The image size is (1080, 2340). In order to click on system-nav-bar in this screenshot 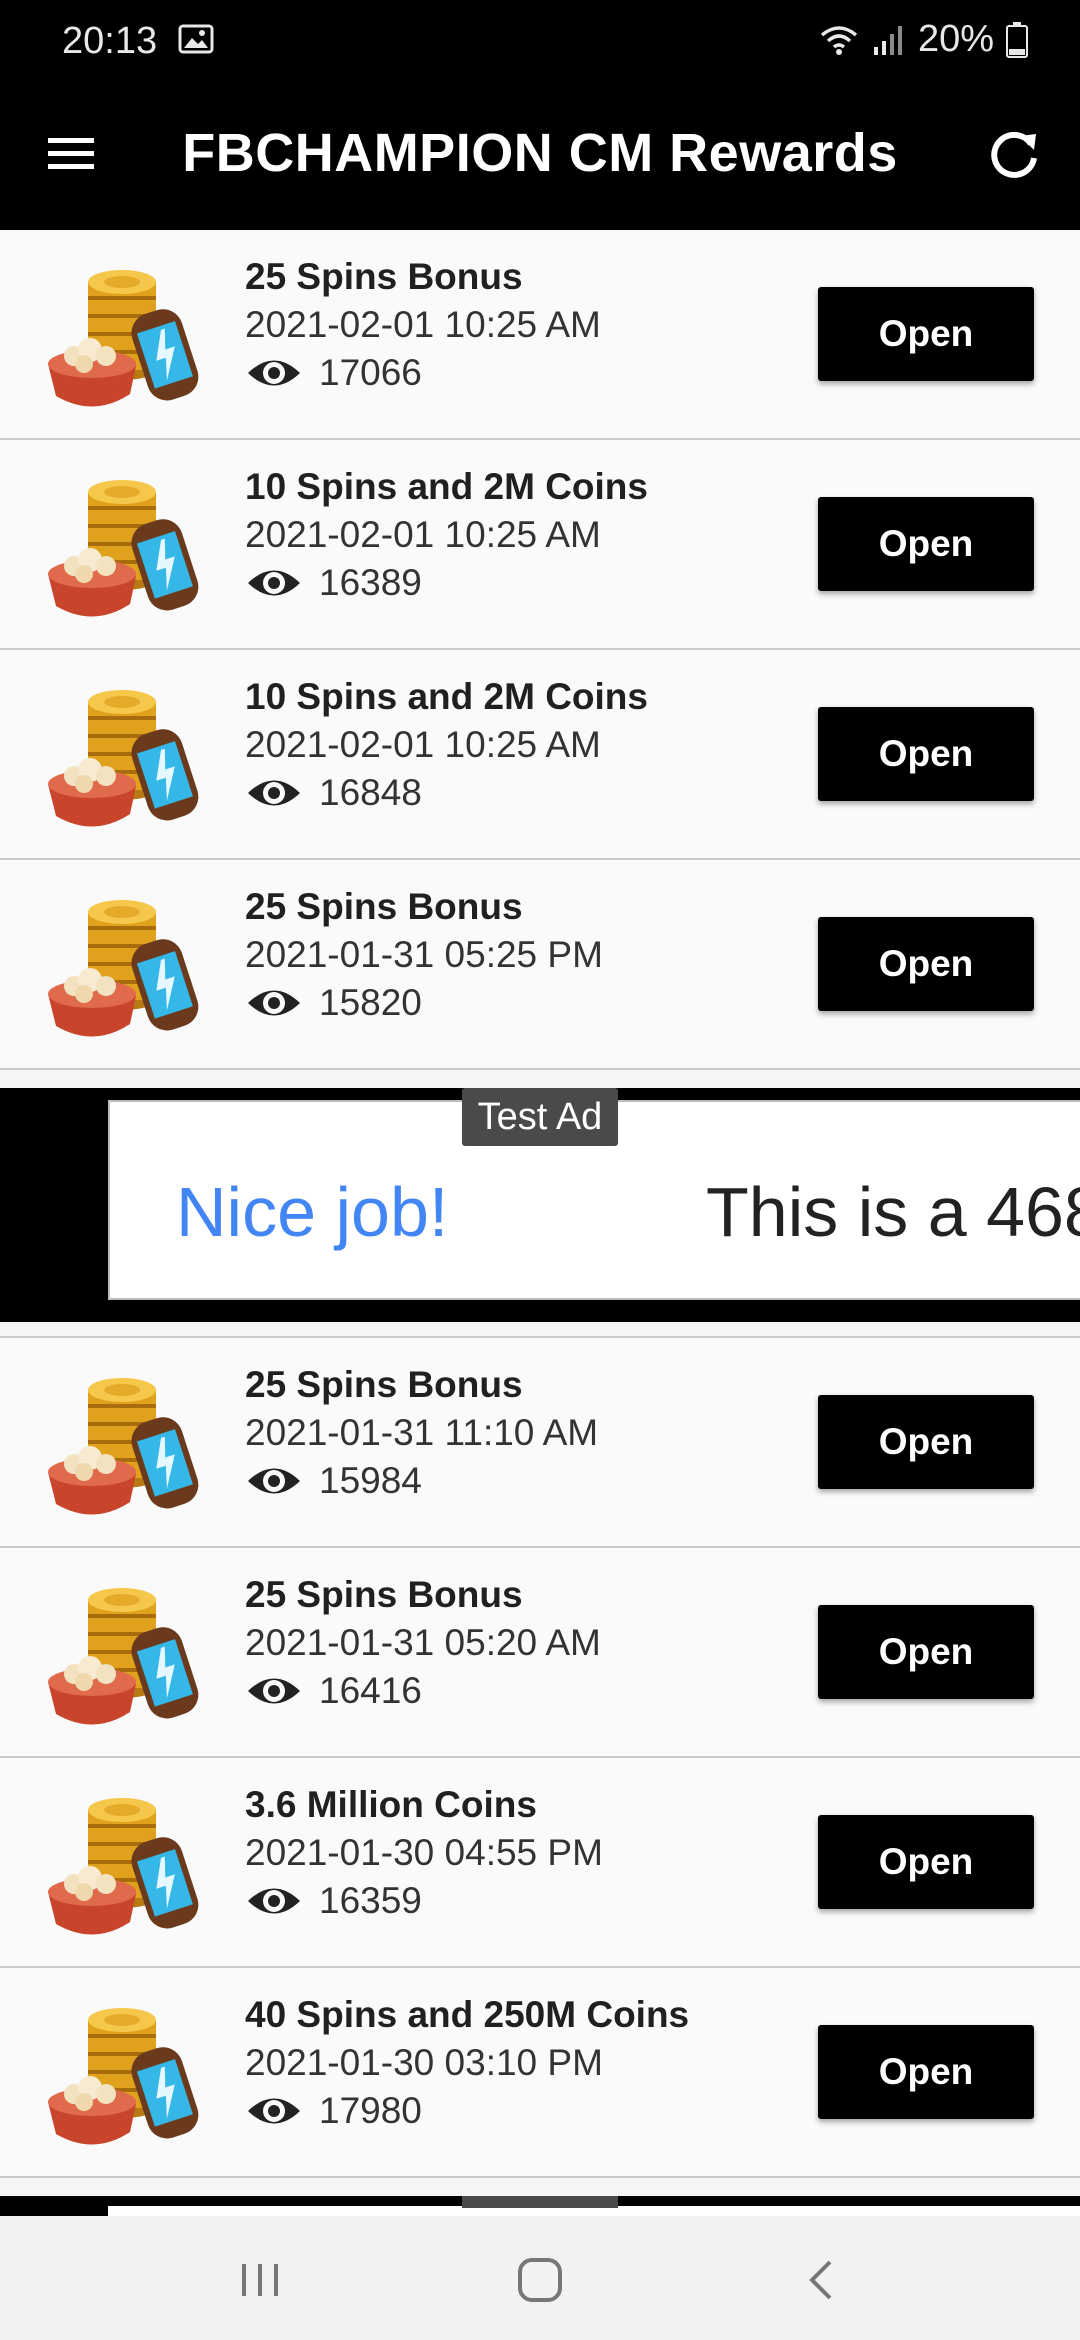, I will do `click(540, 2278)`.